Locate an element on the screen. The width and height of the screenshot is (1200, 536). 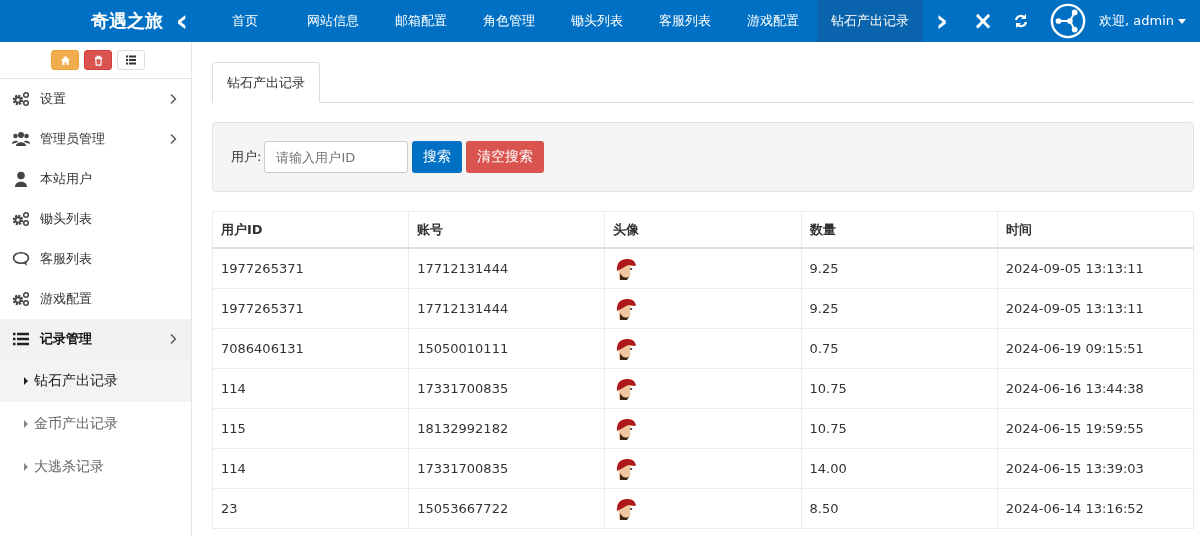
home-icon is located at coordinates (65, 60).